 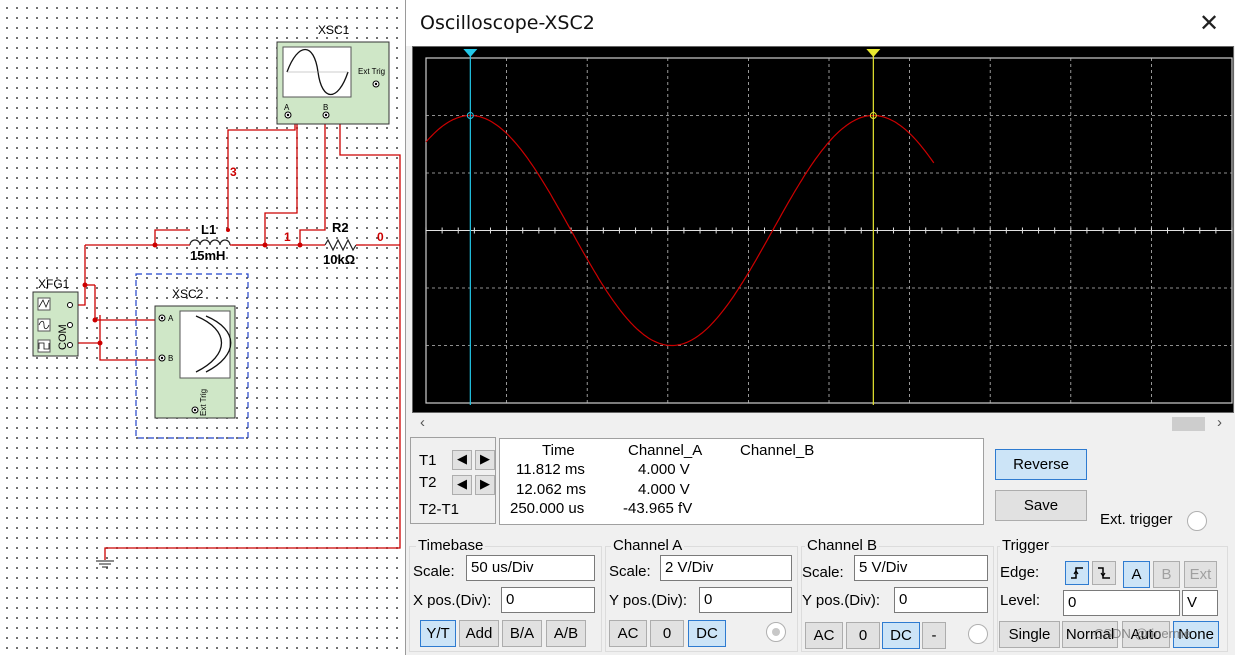 I want to click on readout-t1-time: 11.812 ms, so click(x=550, y=469).